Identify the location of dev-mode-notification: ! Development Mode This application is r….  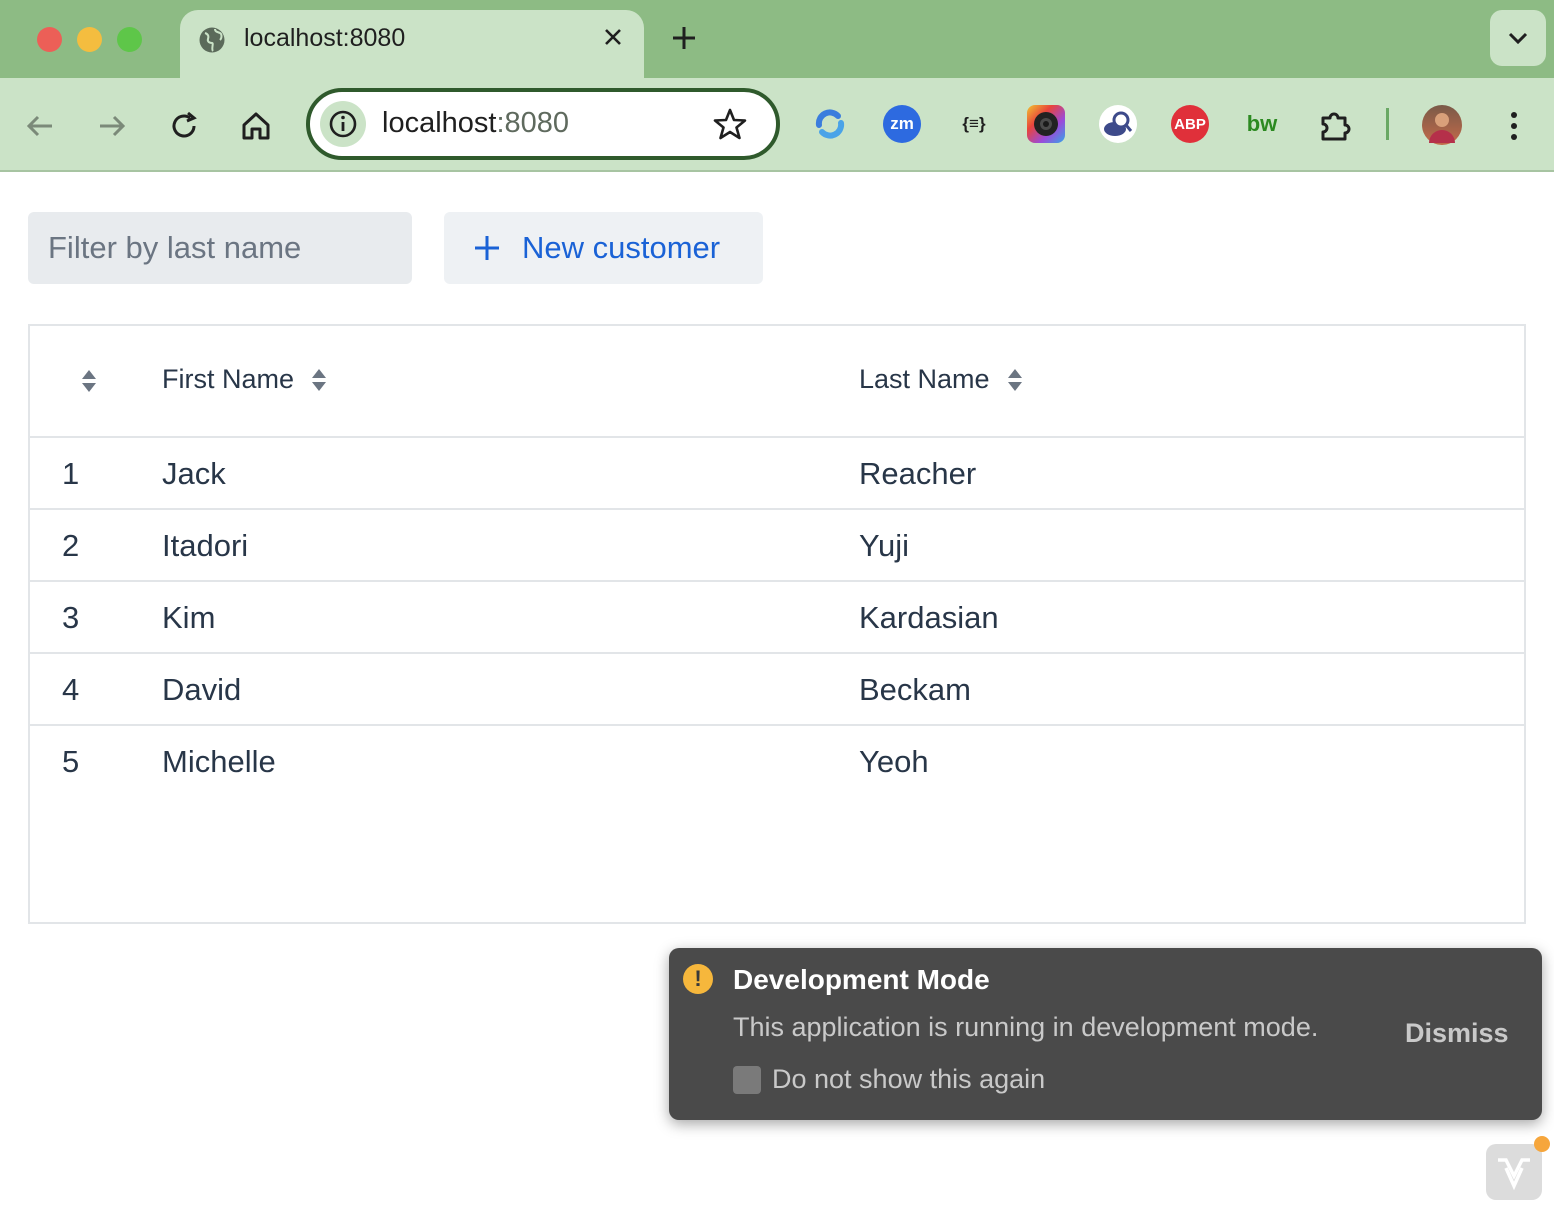
(1105, 1034).